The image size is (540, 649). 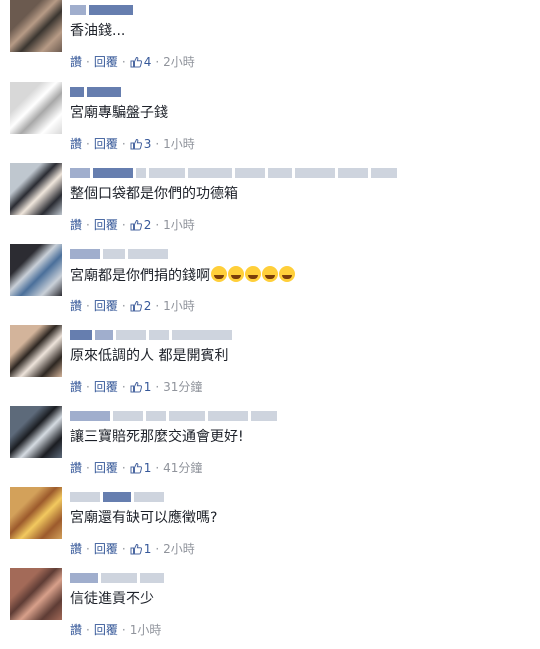 I want to click on comment-meta: 讚 · 回覆 · 1 · 41分鐘, so click(x=136, y=468).